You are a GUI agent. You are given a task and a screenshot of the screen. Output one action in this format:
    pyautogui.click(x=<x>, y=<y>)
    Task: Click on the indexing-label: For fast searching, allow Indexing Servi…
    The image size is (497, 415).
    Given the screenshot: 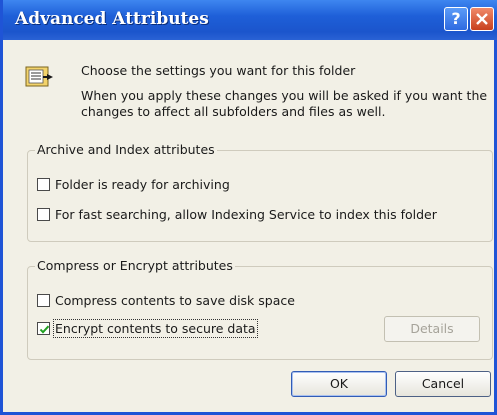 What is the action you would take?
    pyautogui.click(x=246, y=214)
    